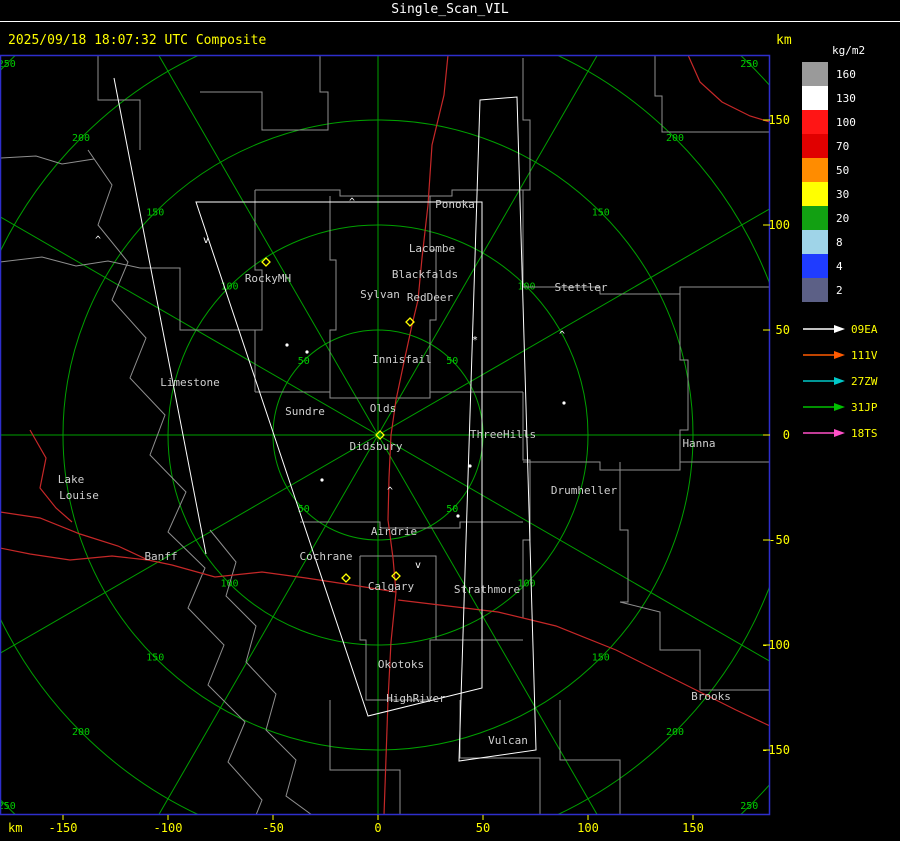 This screenshot has width=900, height=841. Describe the element at coordinates (376, 446) in the screenshot. I see `city-label-didsbury: Didsbury` at that location.